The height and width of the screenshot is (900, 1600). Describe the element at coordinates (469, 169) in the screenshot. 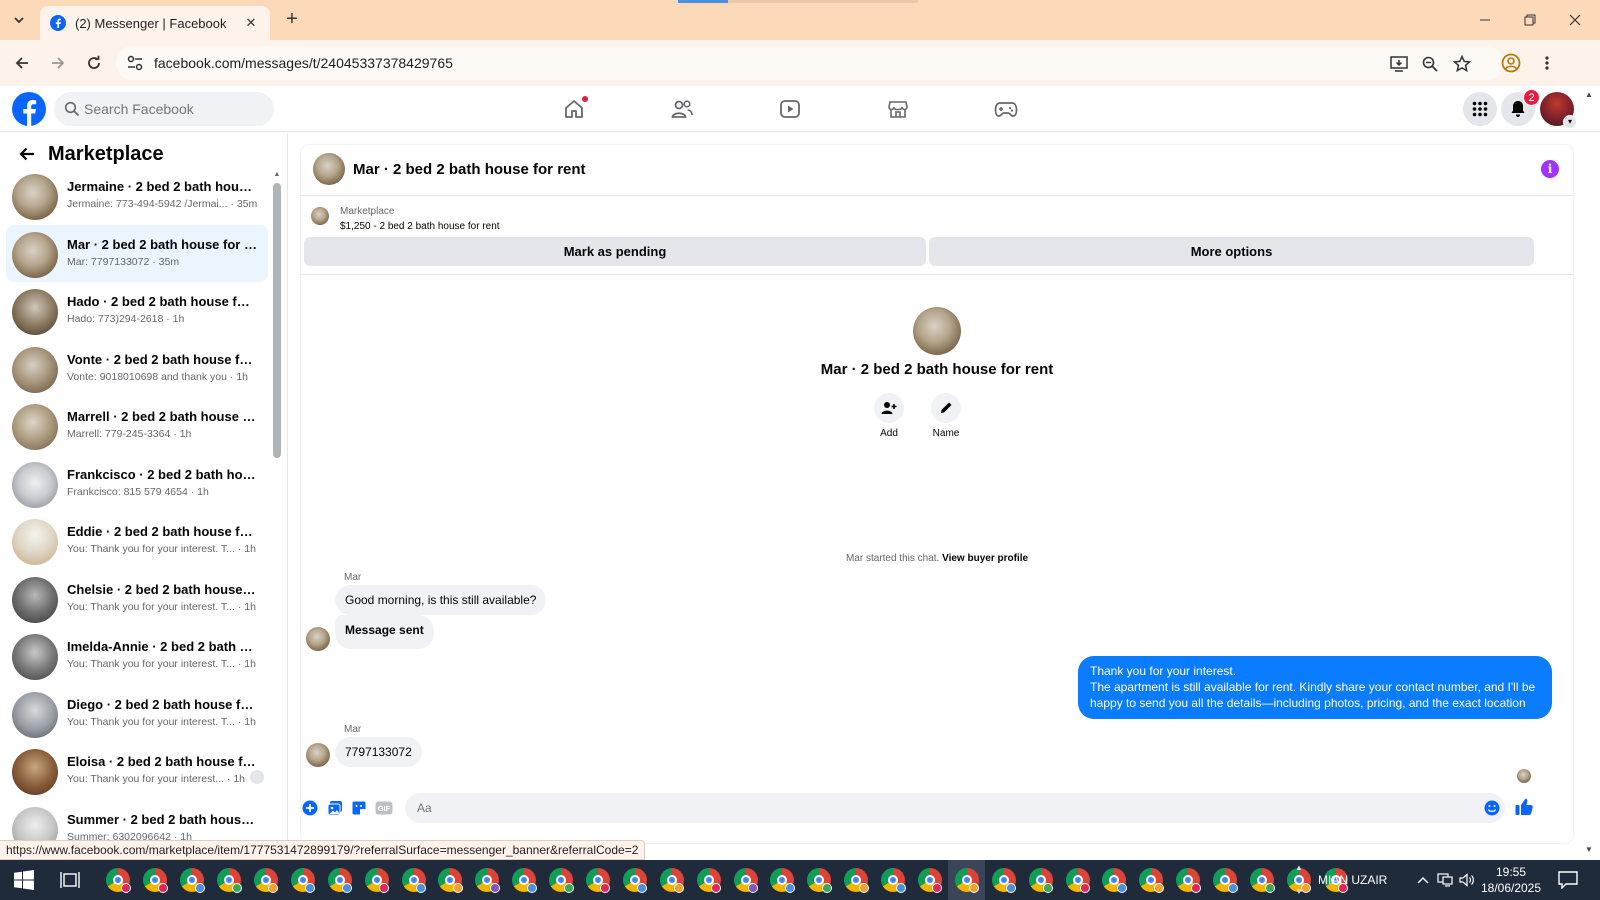

I see `chat-title: Mar · 2 bed 2 bath house for rent` at that location.